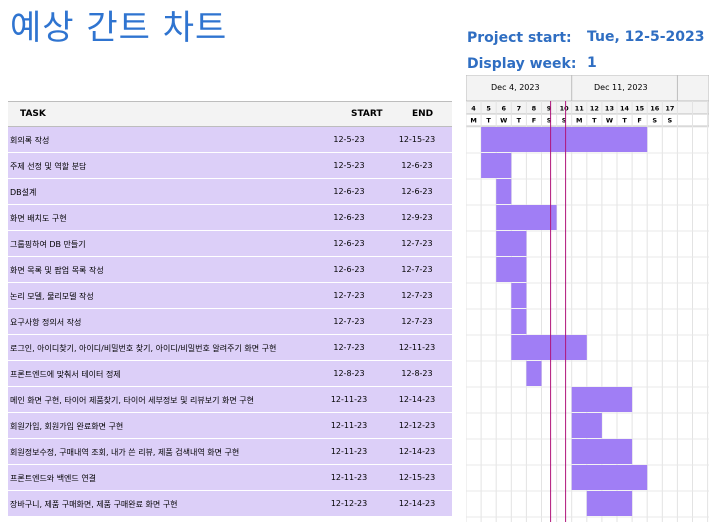 This screenshot has height=522, width=709. I want to click on day-number: 7, so click(519, 109).